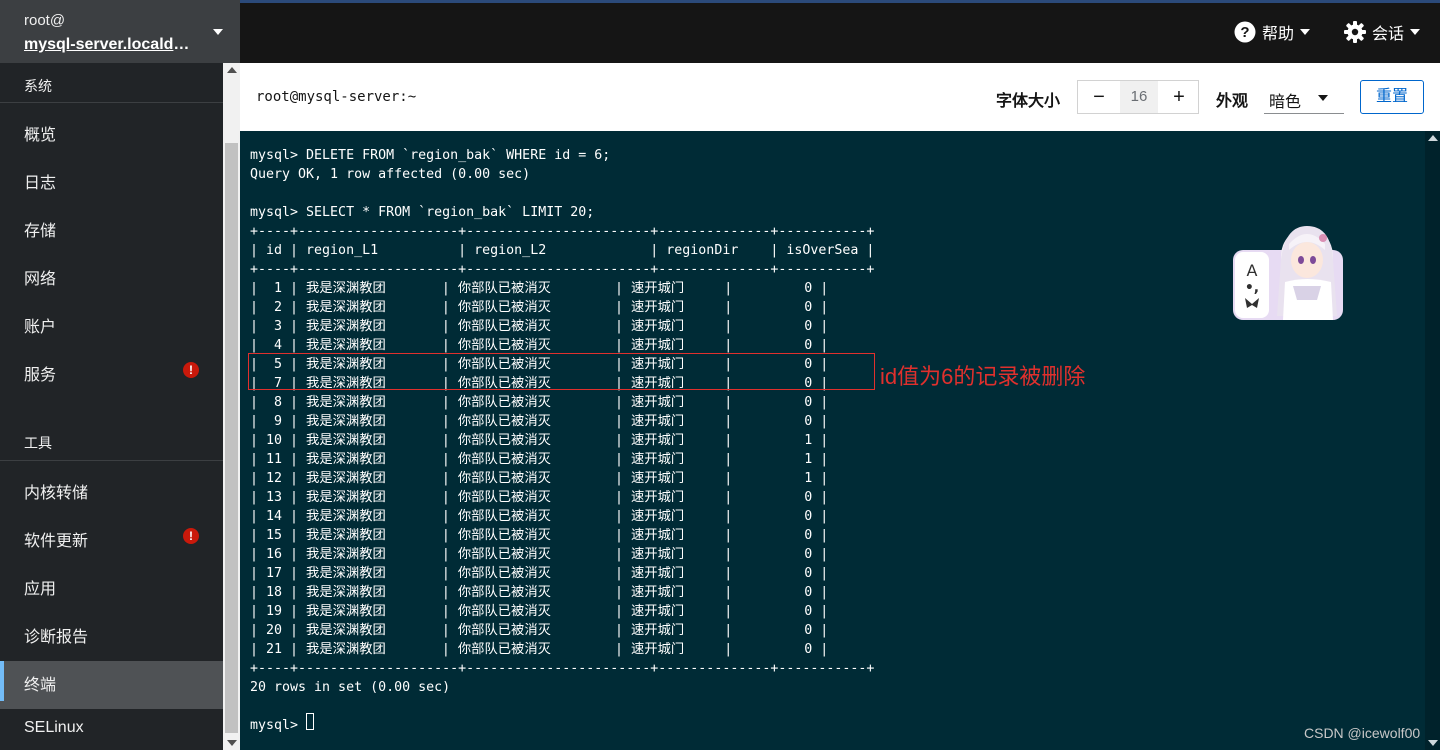  What do you see at coordinates (840, 1) in the screenshot?
I see `masthead-accent` at bounding box center [840, 1].